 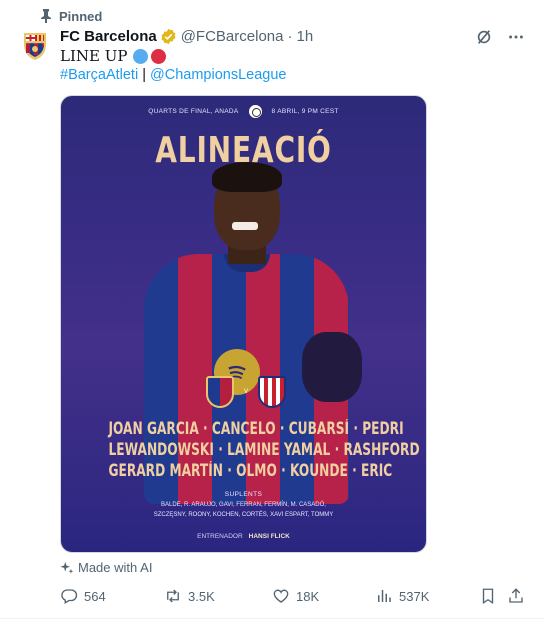 I want to click on subs-label: SUPLENTS, so click(x=243, y=494).